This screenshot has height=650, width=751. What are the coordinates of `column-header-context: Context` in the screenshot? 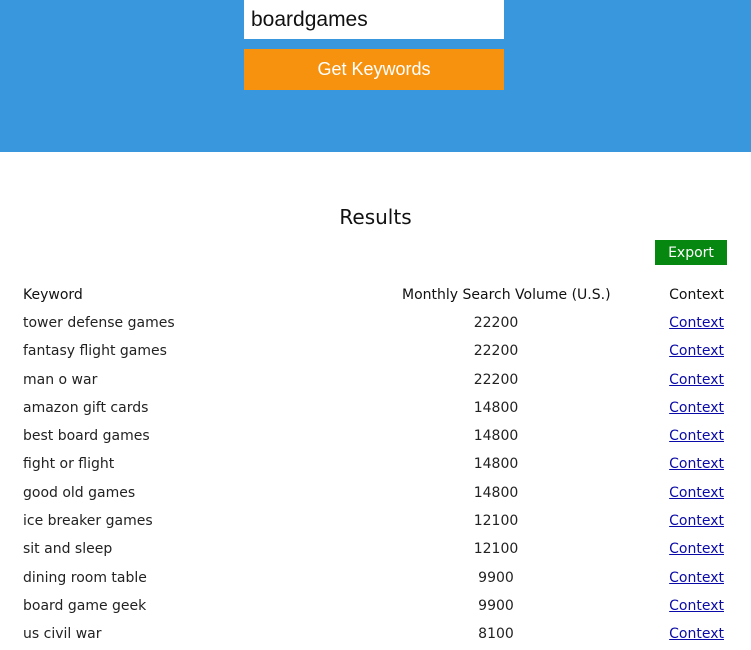 It's located at (696, 295).